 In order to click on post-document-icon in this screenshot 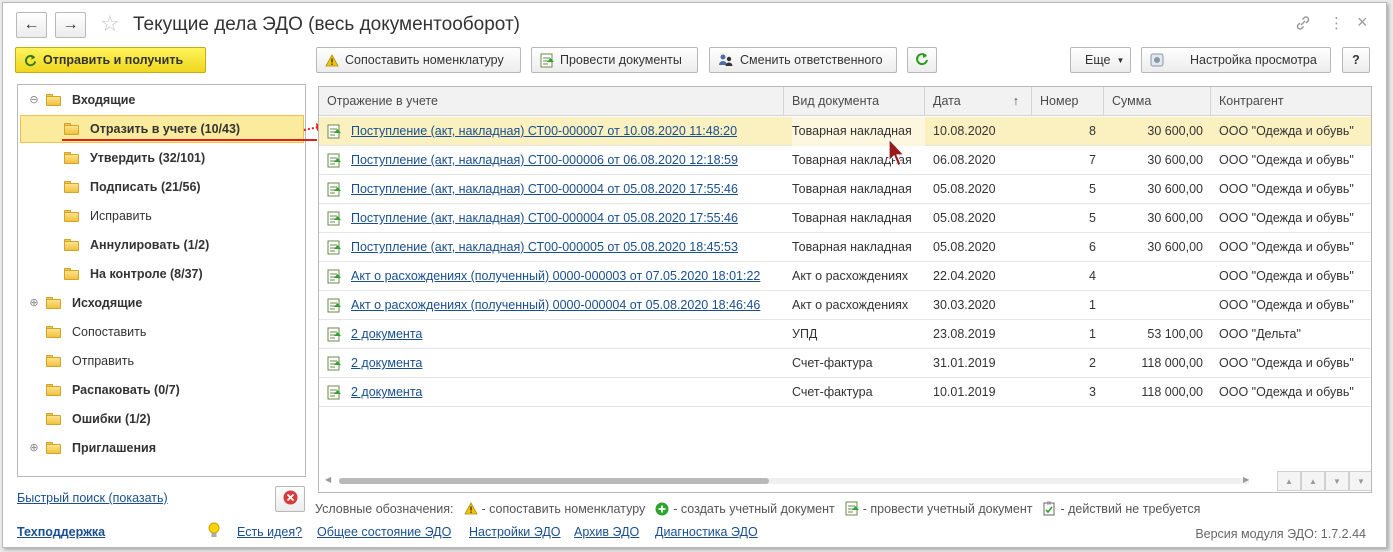, I will do `click(334, 392)`.